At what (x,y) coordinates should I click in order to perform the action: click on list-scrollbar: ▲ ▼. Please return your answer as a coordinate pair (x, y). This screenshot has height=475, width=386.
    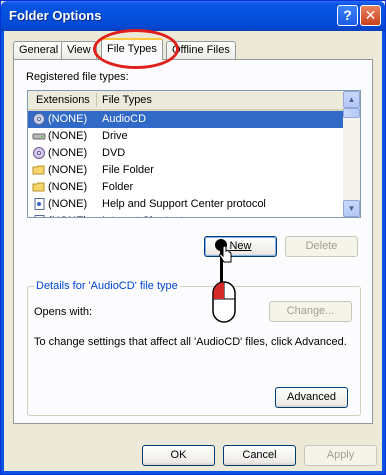
    Looking at the image, I should click on (351, 154).